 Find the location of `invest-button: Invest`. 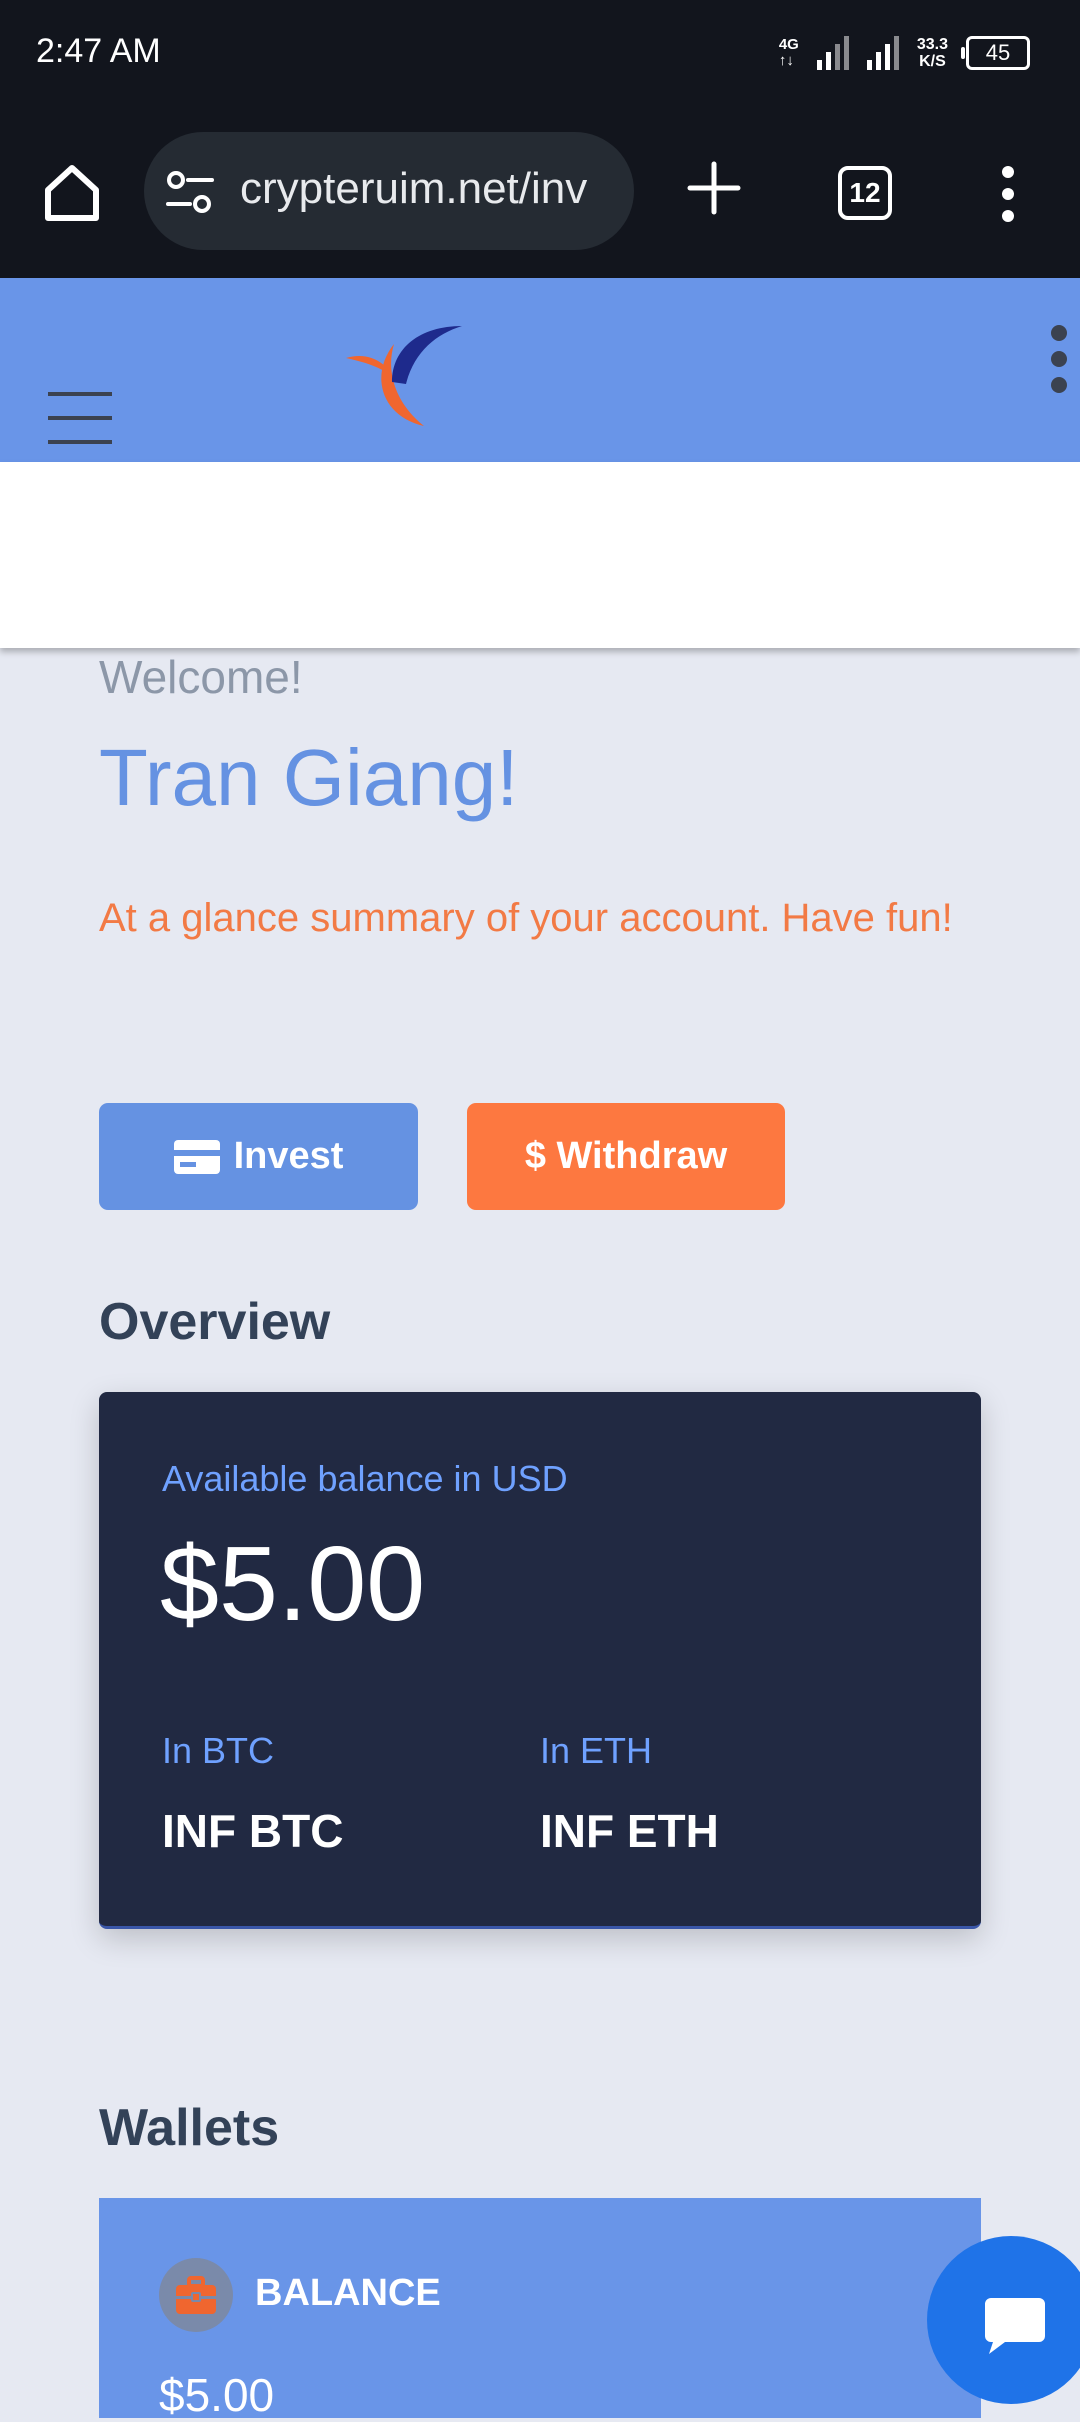

invest-button: Invest is located at coordinates (258, 1156).